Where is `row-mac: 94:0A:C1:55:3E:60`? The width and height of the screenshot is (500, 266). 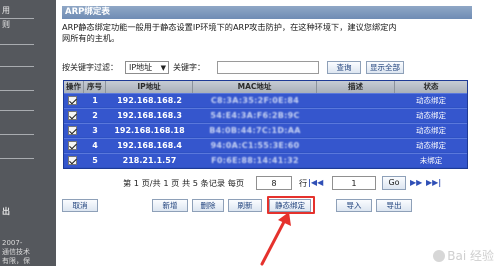
row-mac: 94:0A:C1:55:3E:60 is located at coordinates (255, 145).